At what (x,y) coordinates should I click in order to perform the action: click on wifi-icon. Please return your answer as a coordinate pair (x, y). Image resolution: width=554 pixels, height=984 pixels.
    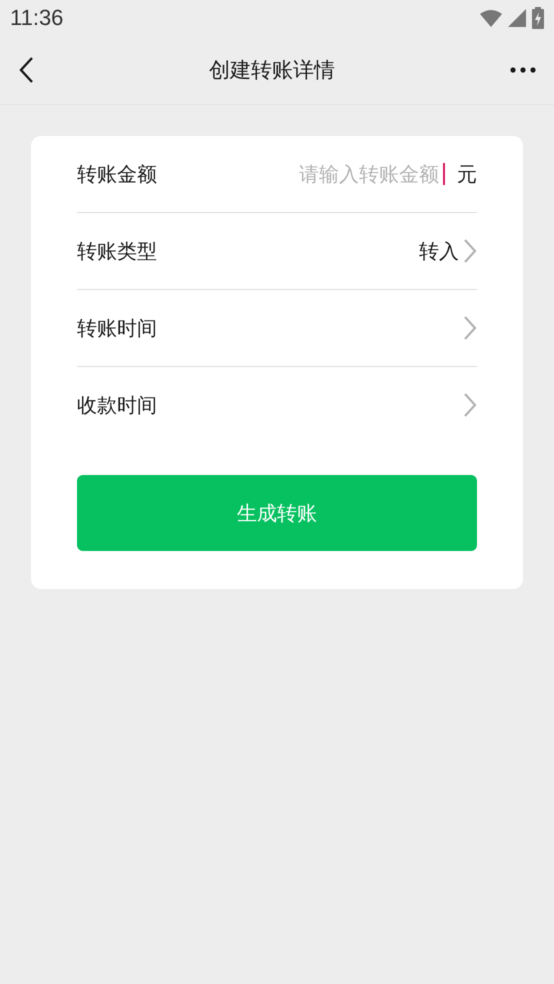
    Looking at the image, I should click on (491, 18).